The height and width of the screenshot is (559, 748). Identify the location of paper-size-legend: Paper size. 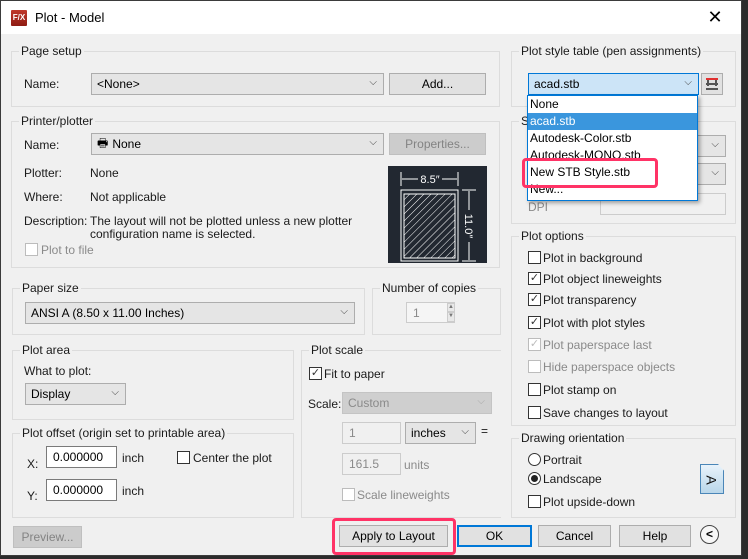
(50, 288).